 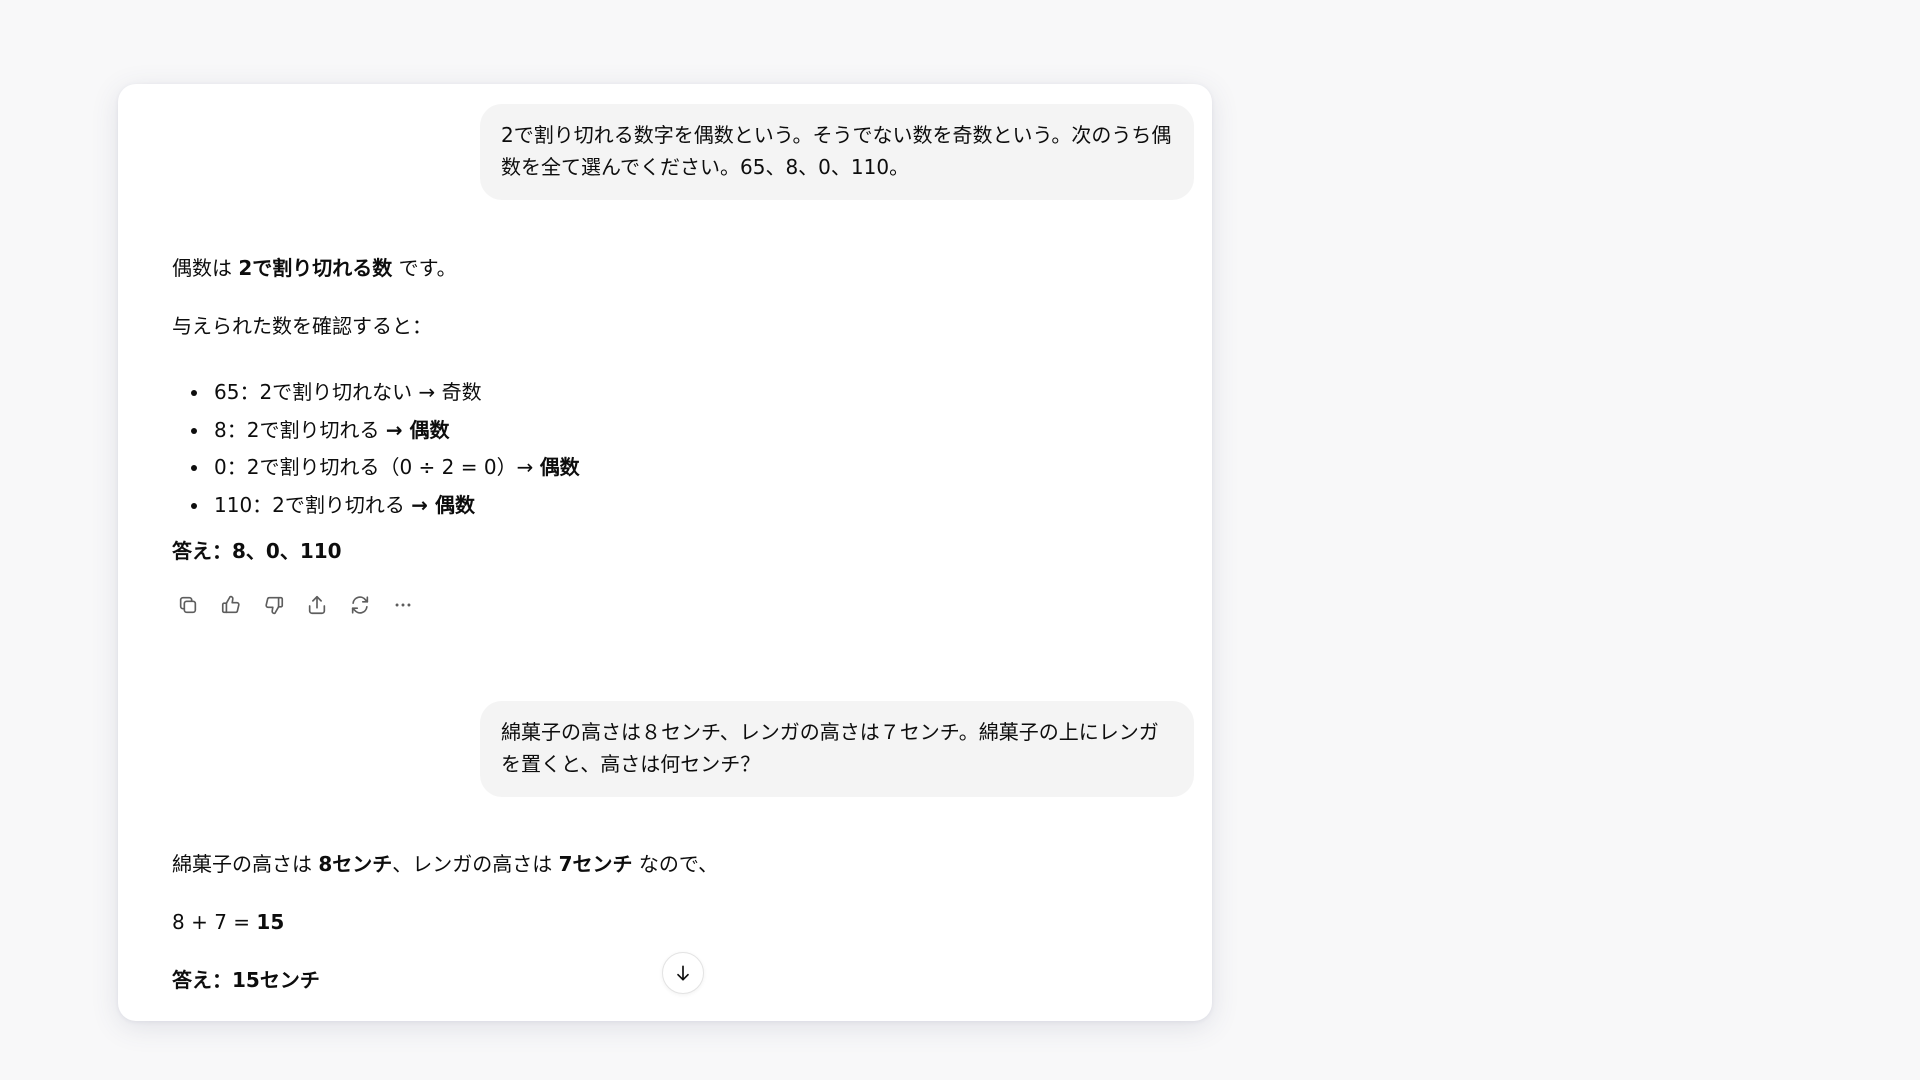 What do you see at coordinates (270, 922) in the screenshot?
I see `equation-result: 15` at bounding box center [270, 922].